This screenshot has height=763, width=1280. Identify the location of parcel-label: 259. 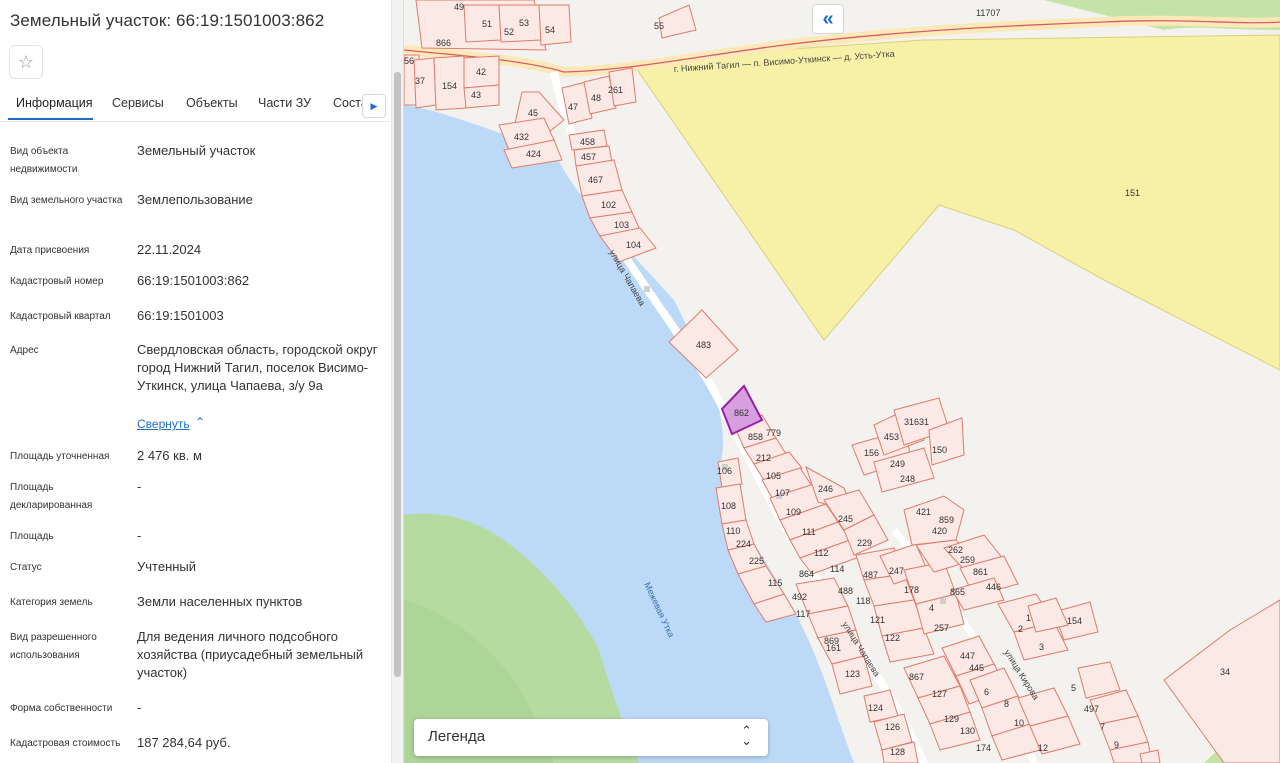
(967, 560).